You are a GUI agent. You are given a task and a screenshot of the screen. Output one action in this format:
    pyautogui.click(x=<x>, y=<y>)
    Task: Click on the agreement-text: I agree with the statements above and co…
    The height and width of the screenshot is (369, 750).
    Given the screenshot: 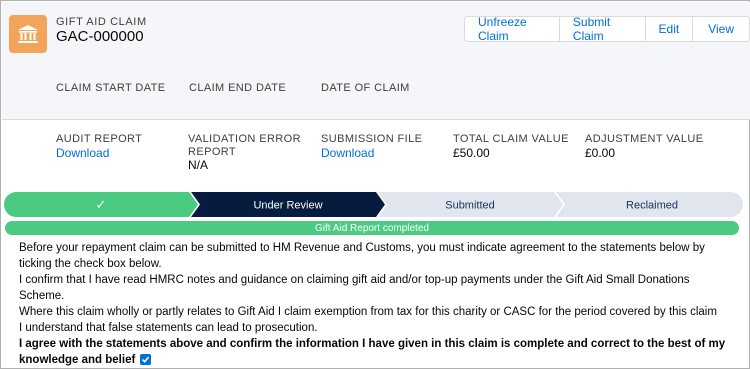 What is the action you would take?
    pyautogui.click(x=372, y=352)
    